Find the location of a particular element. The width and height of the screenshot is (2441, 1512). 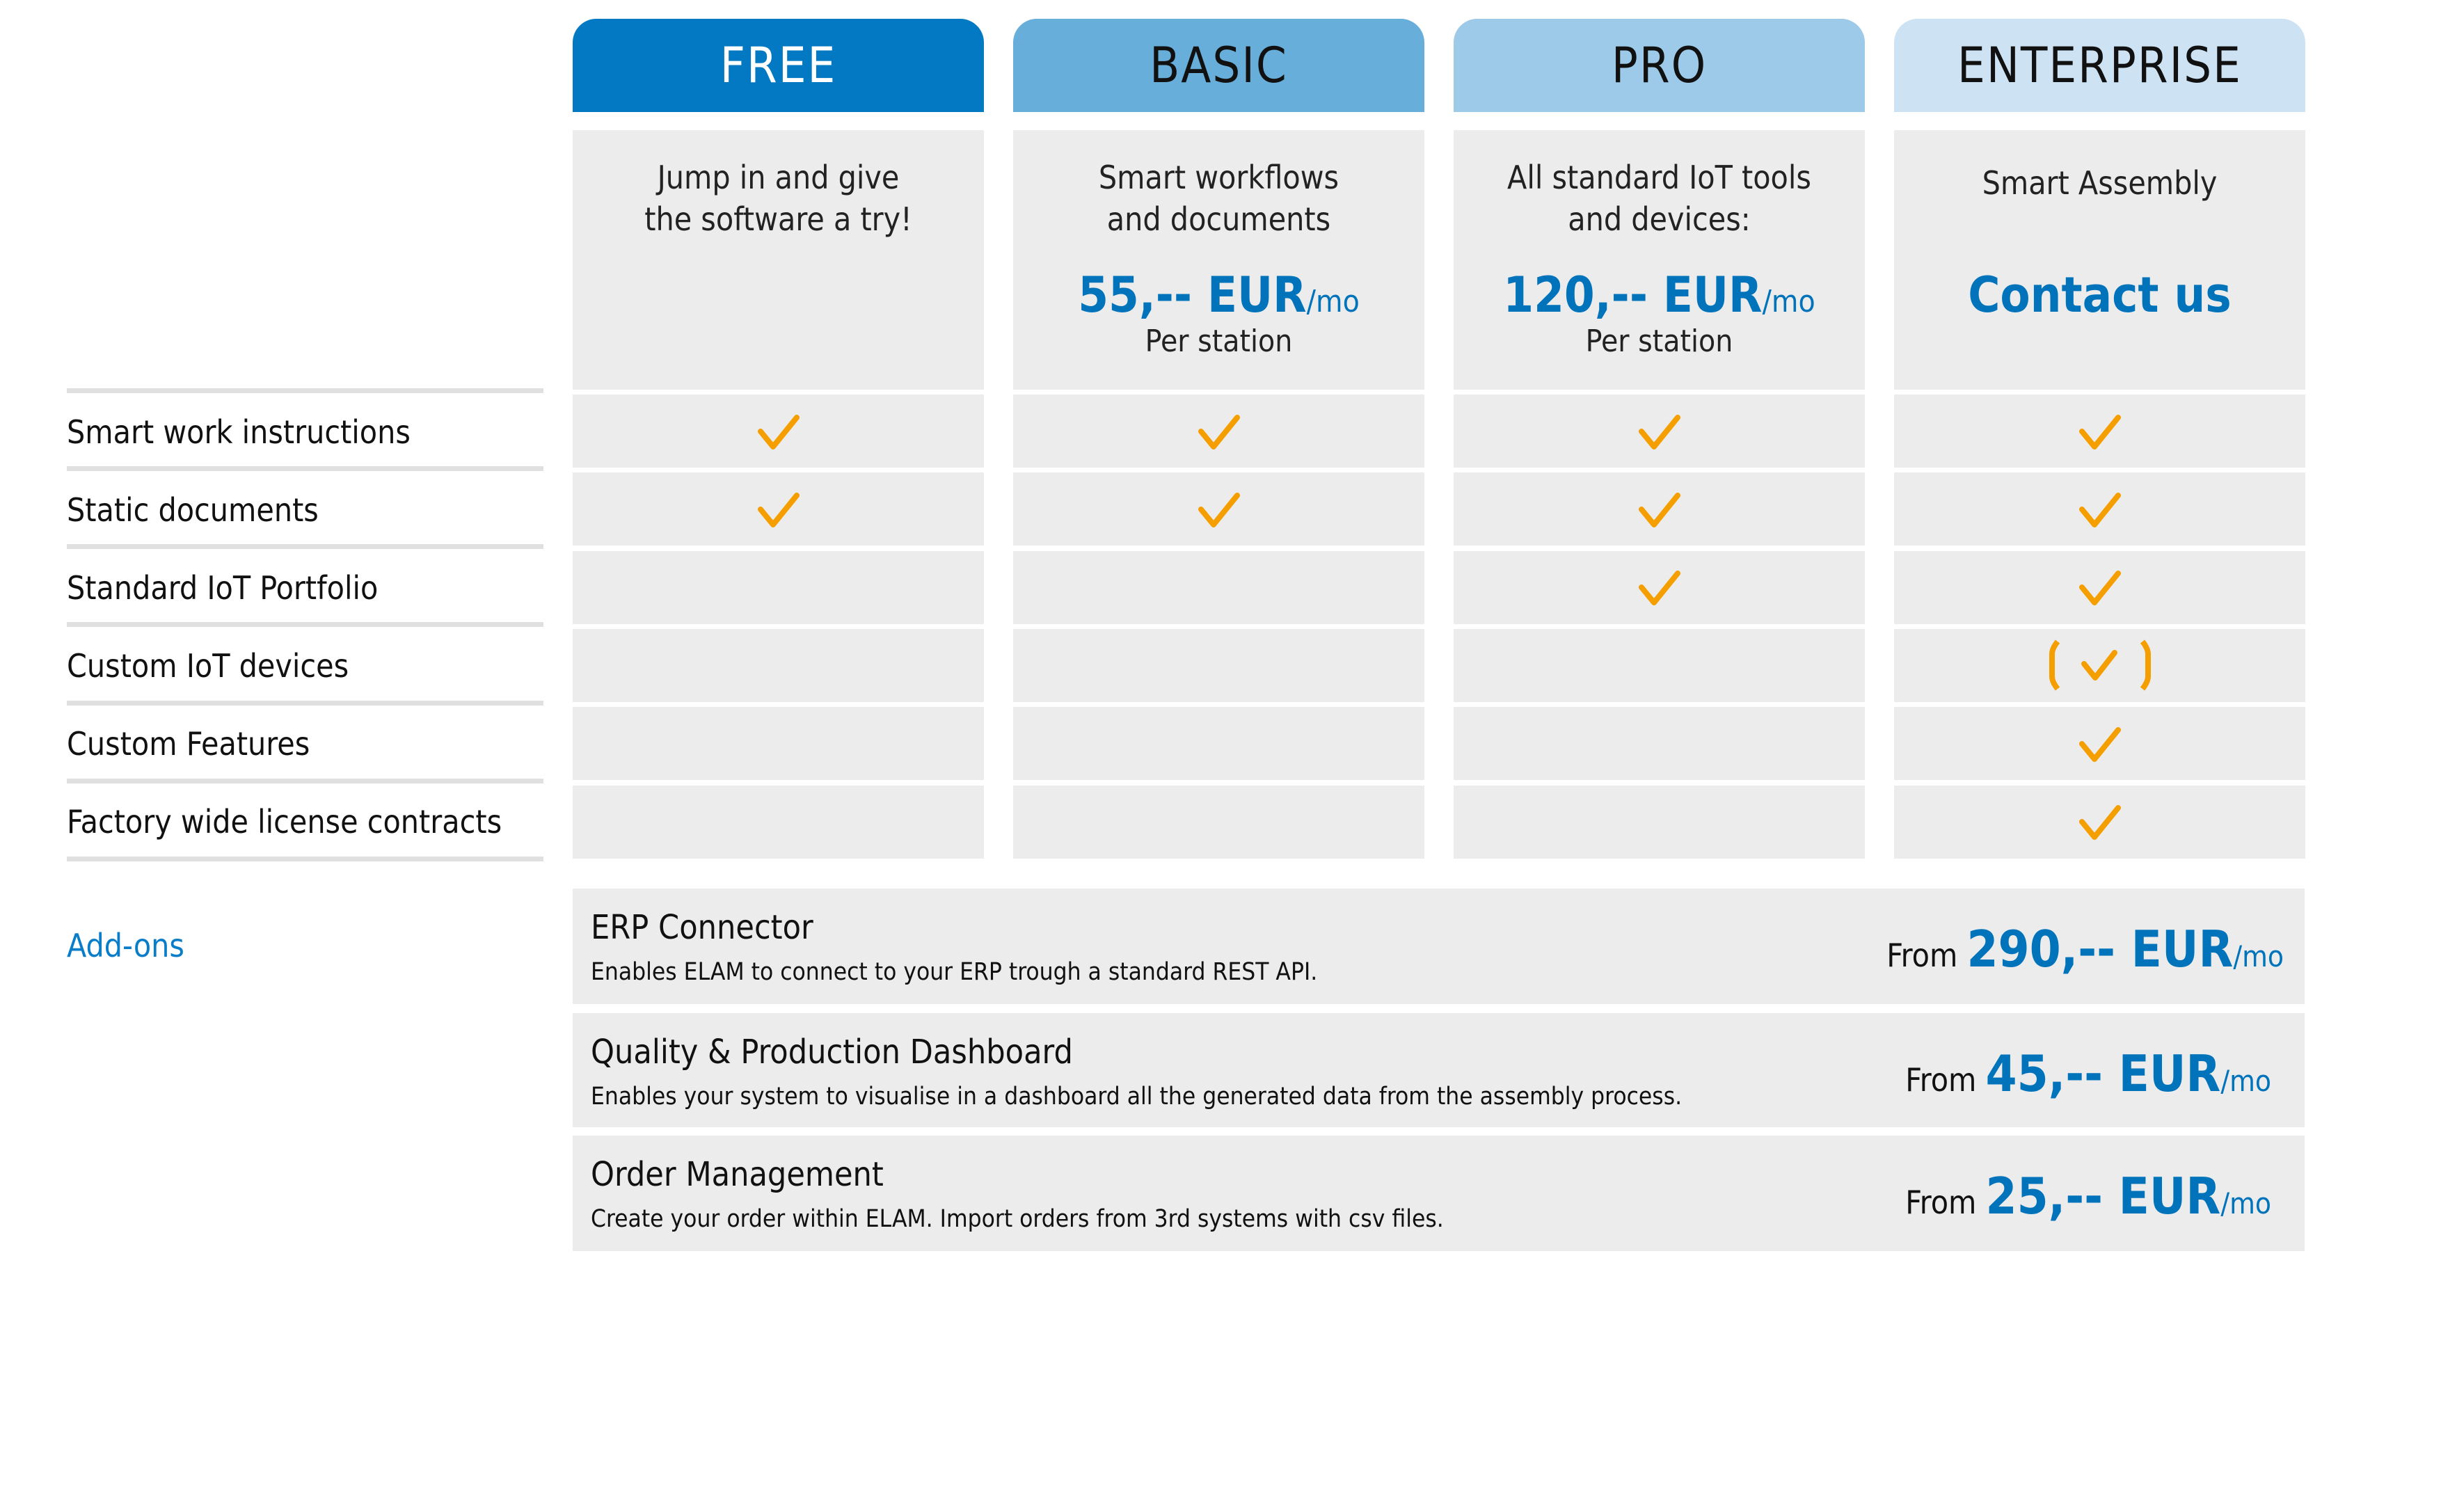

contact-us-link: Contact us is located at coordinates (2099, 295).